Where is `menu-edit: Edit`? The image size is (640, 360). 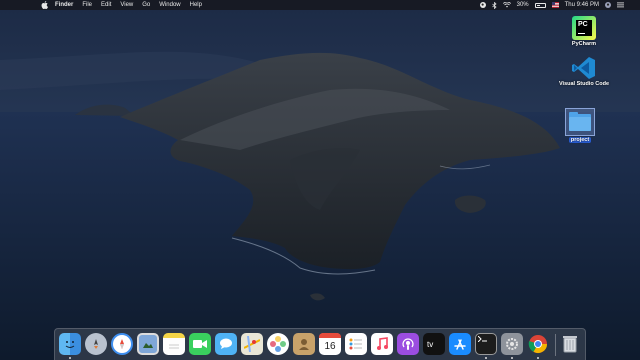 menu-edit: Edit is located at coordinates (106, 5).